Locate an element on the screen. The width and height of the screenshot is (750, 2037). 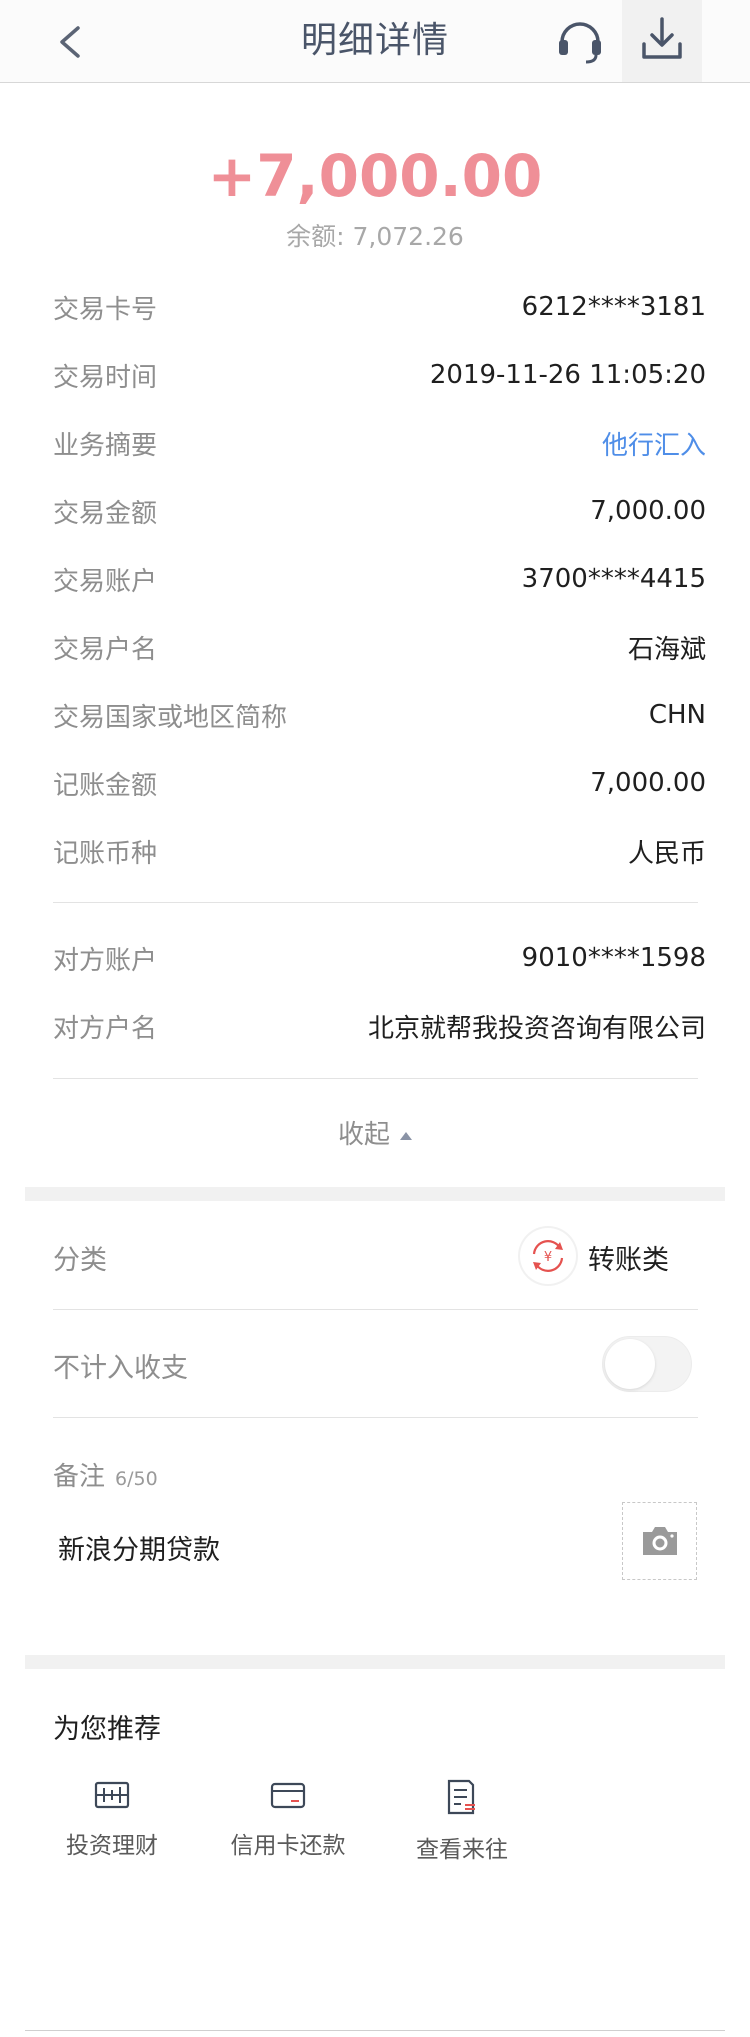
download-icon is located at coordinates (662, 38).